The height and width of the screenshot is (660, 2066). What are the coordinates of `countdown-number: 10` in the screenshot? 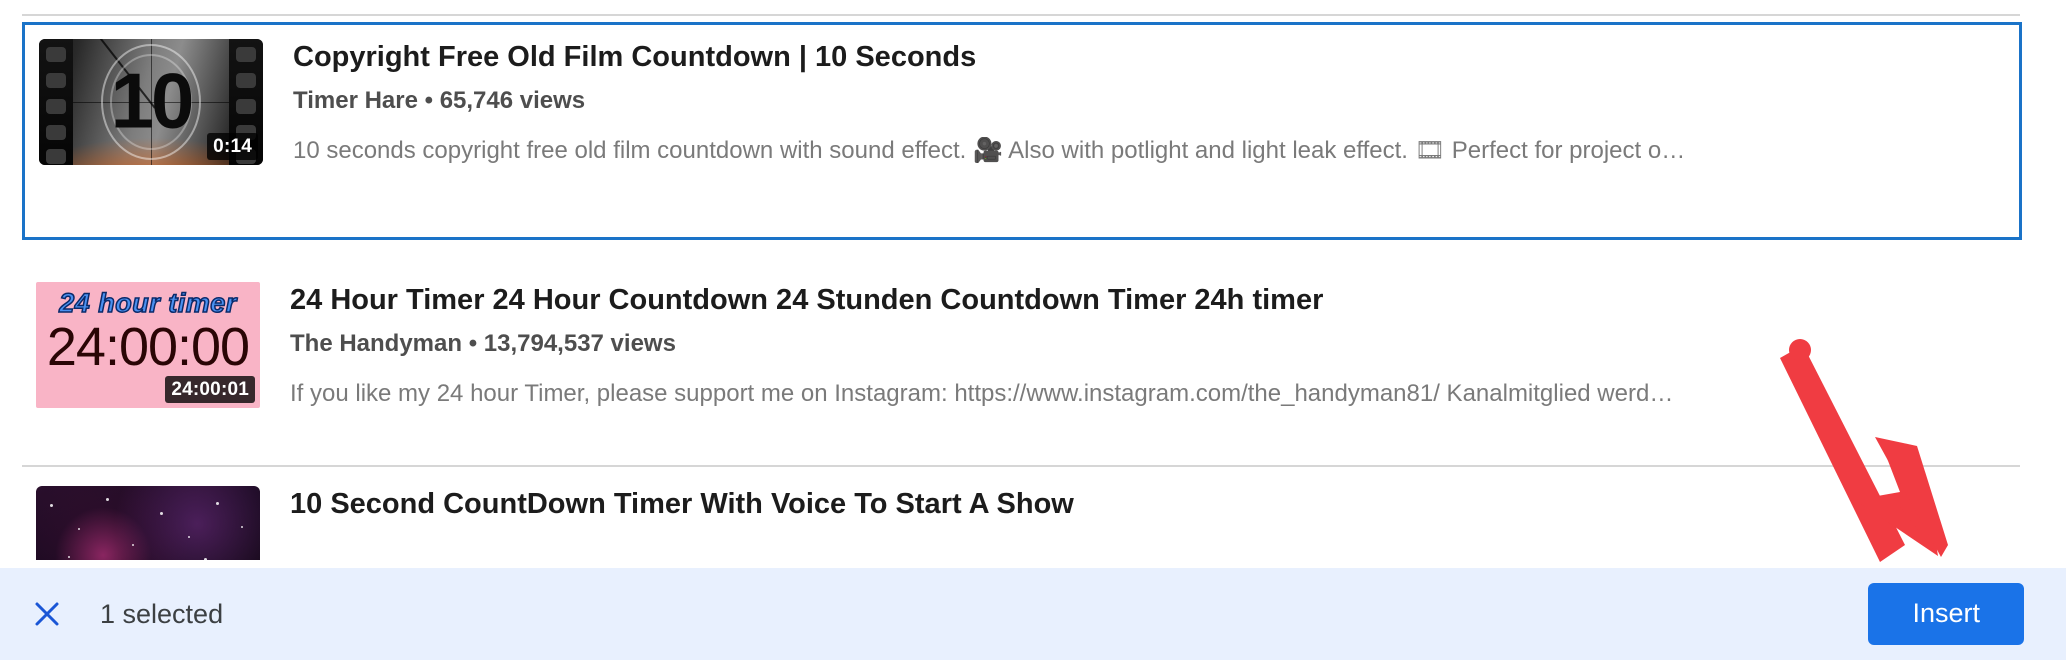 It's located at (152, 100).